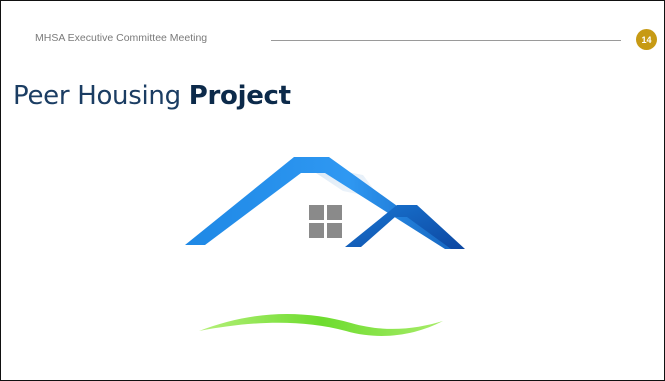 The width and height of the screenshot is (665, 381). I want to click on green-swoosh, so click(321, 324).